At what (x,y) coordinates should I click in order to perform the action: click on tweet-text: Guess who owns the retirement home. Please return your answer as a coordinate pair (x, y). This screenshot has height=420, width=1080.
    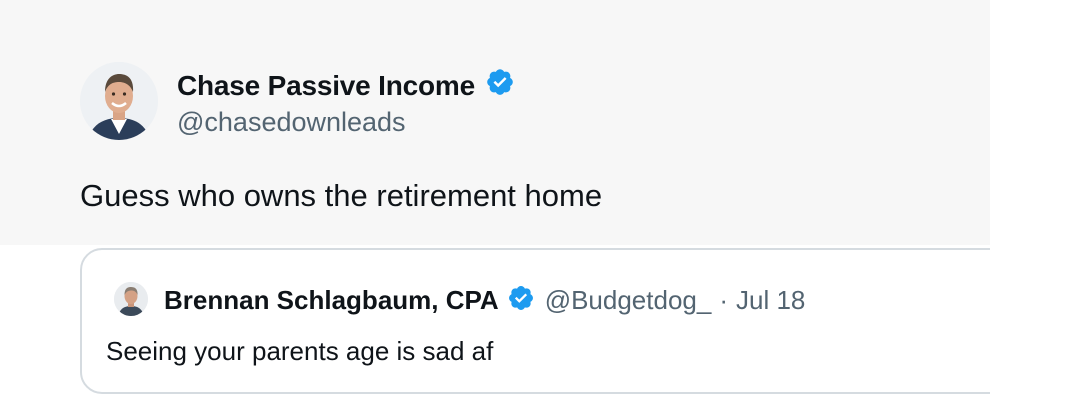
    Looking at the image, I should click on (341, 195).